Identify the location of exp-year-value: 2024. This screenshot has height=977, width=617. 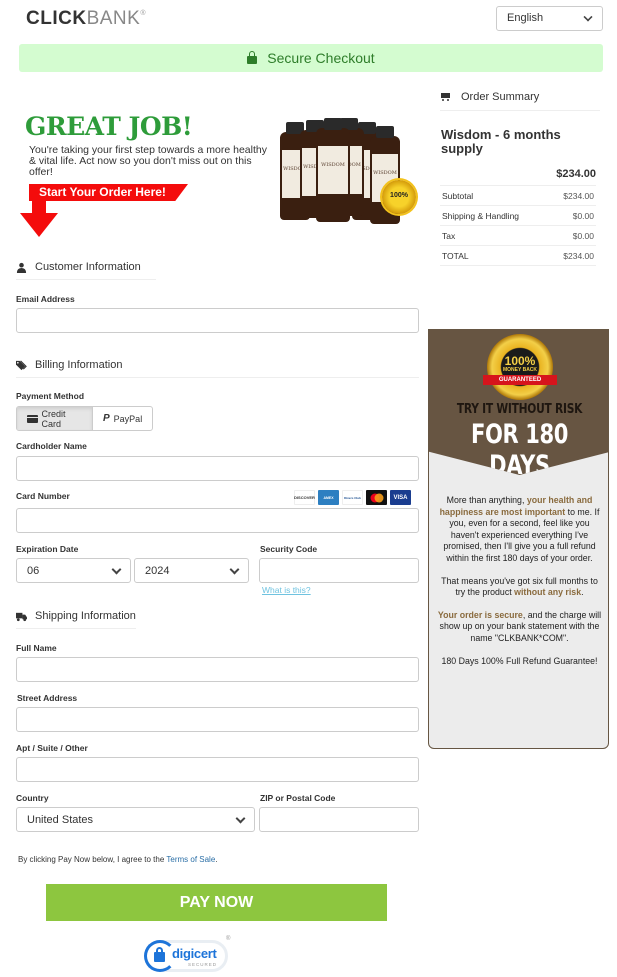
(157, 571).